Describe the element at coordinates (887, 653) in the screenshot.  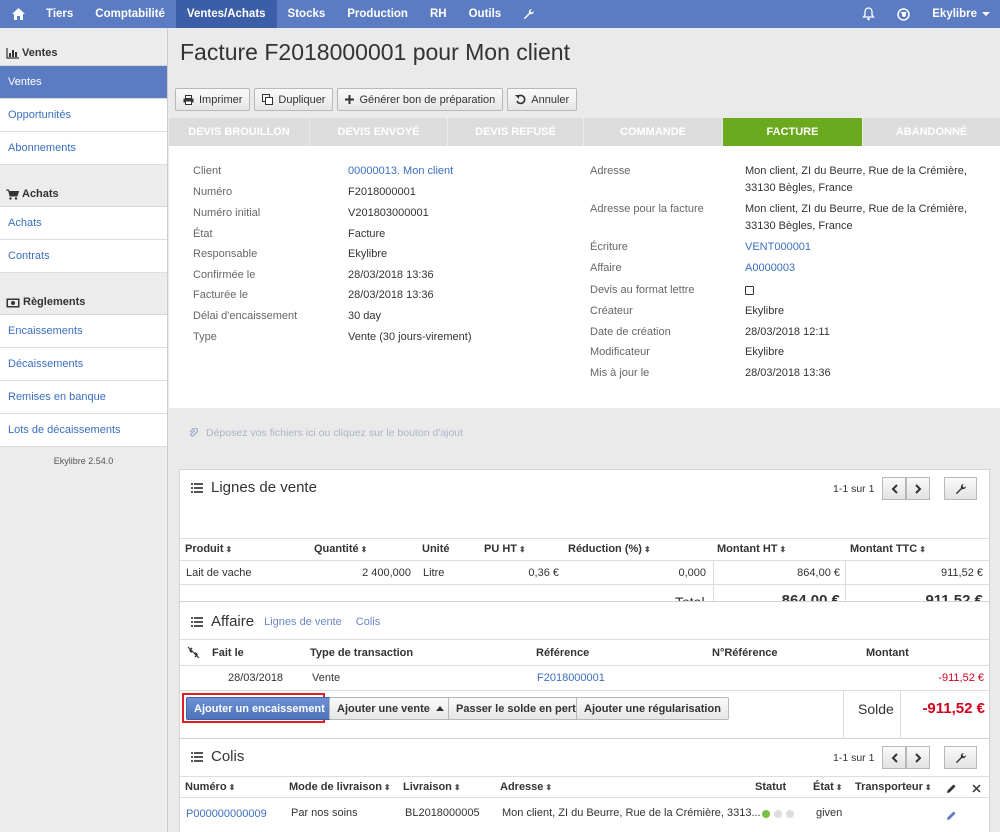
I see `column-header-montant: Montant` at that location.